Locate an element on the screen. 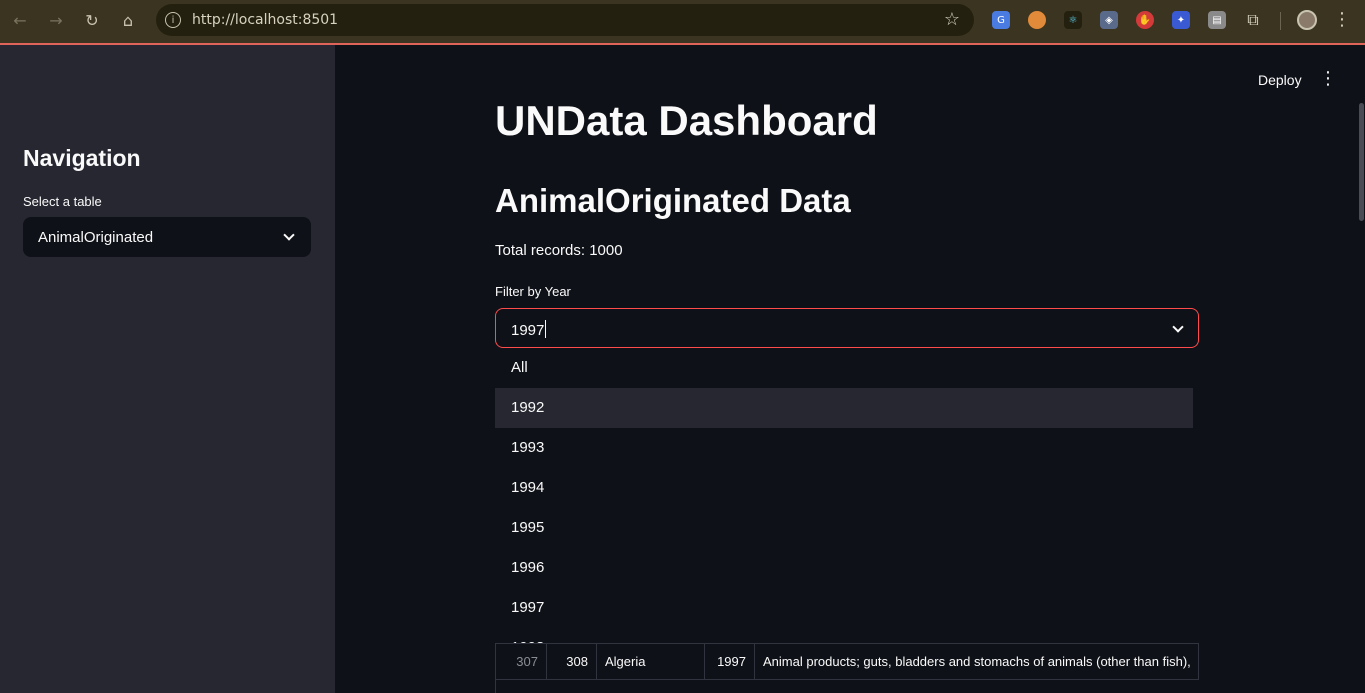 Image resolution: width=1365 pixels, height=693 pixels. year-filter-input: 1997 is located at coordinates (529, 329).